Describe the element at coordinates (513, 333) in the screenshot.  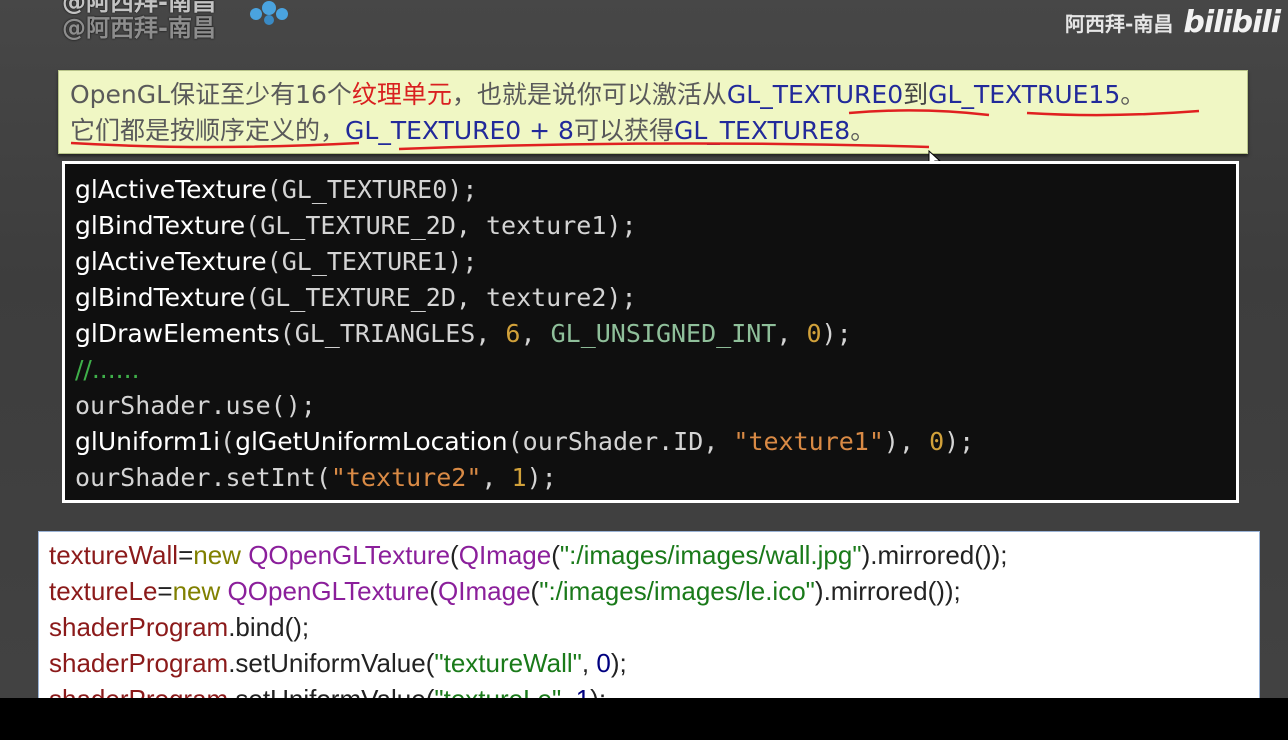
I see `number-literal: 6` at that location.